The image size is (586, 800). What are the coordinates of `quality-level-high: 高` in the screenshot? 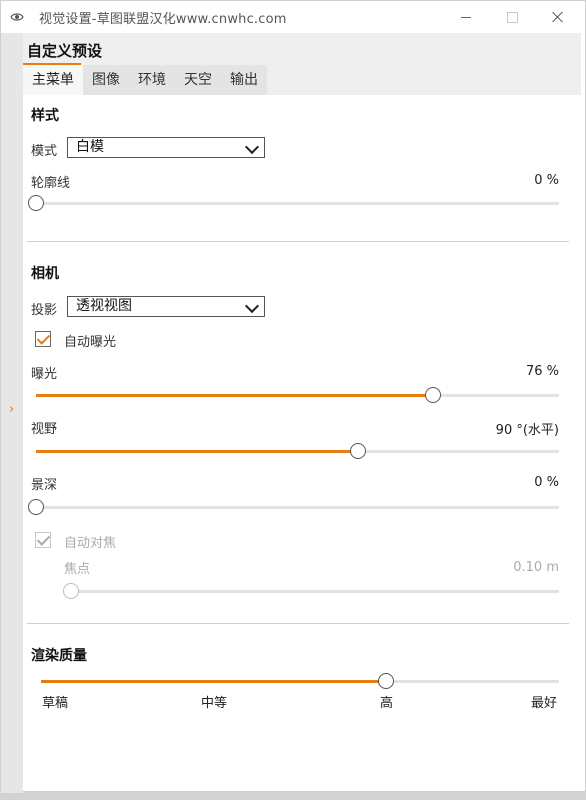 It's located at (387, 703).